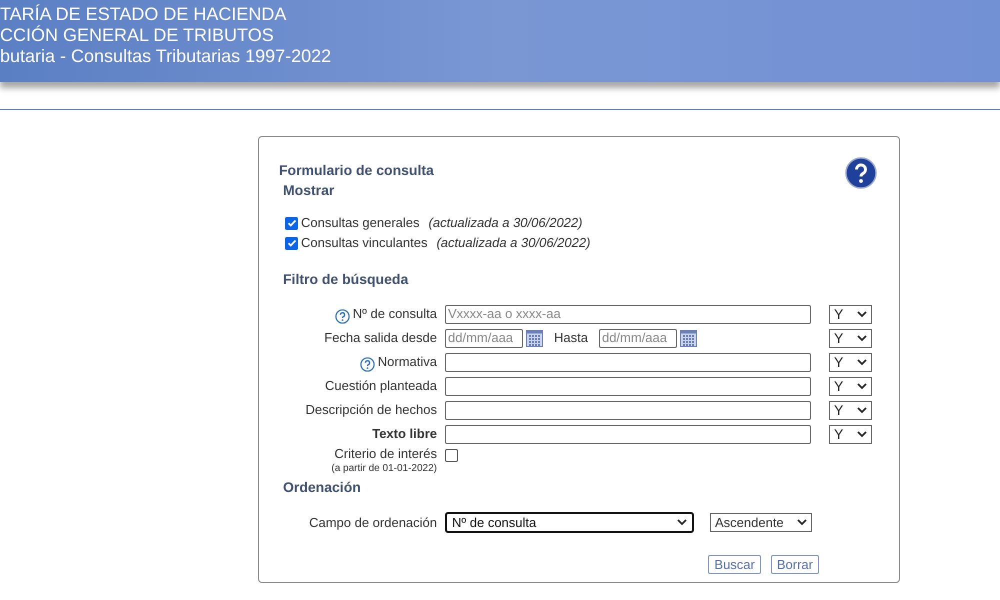 The width and height of the screenshot is (1000, 600). Describe the element at coordinates (761, 522) in the screenshot. I see `sort-direction-select: Ascendente` at that location.